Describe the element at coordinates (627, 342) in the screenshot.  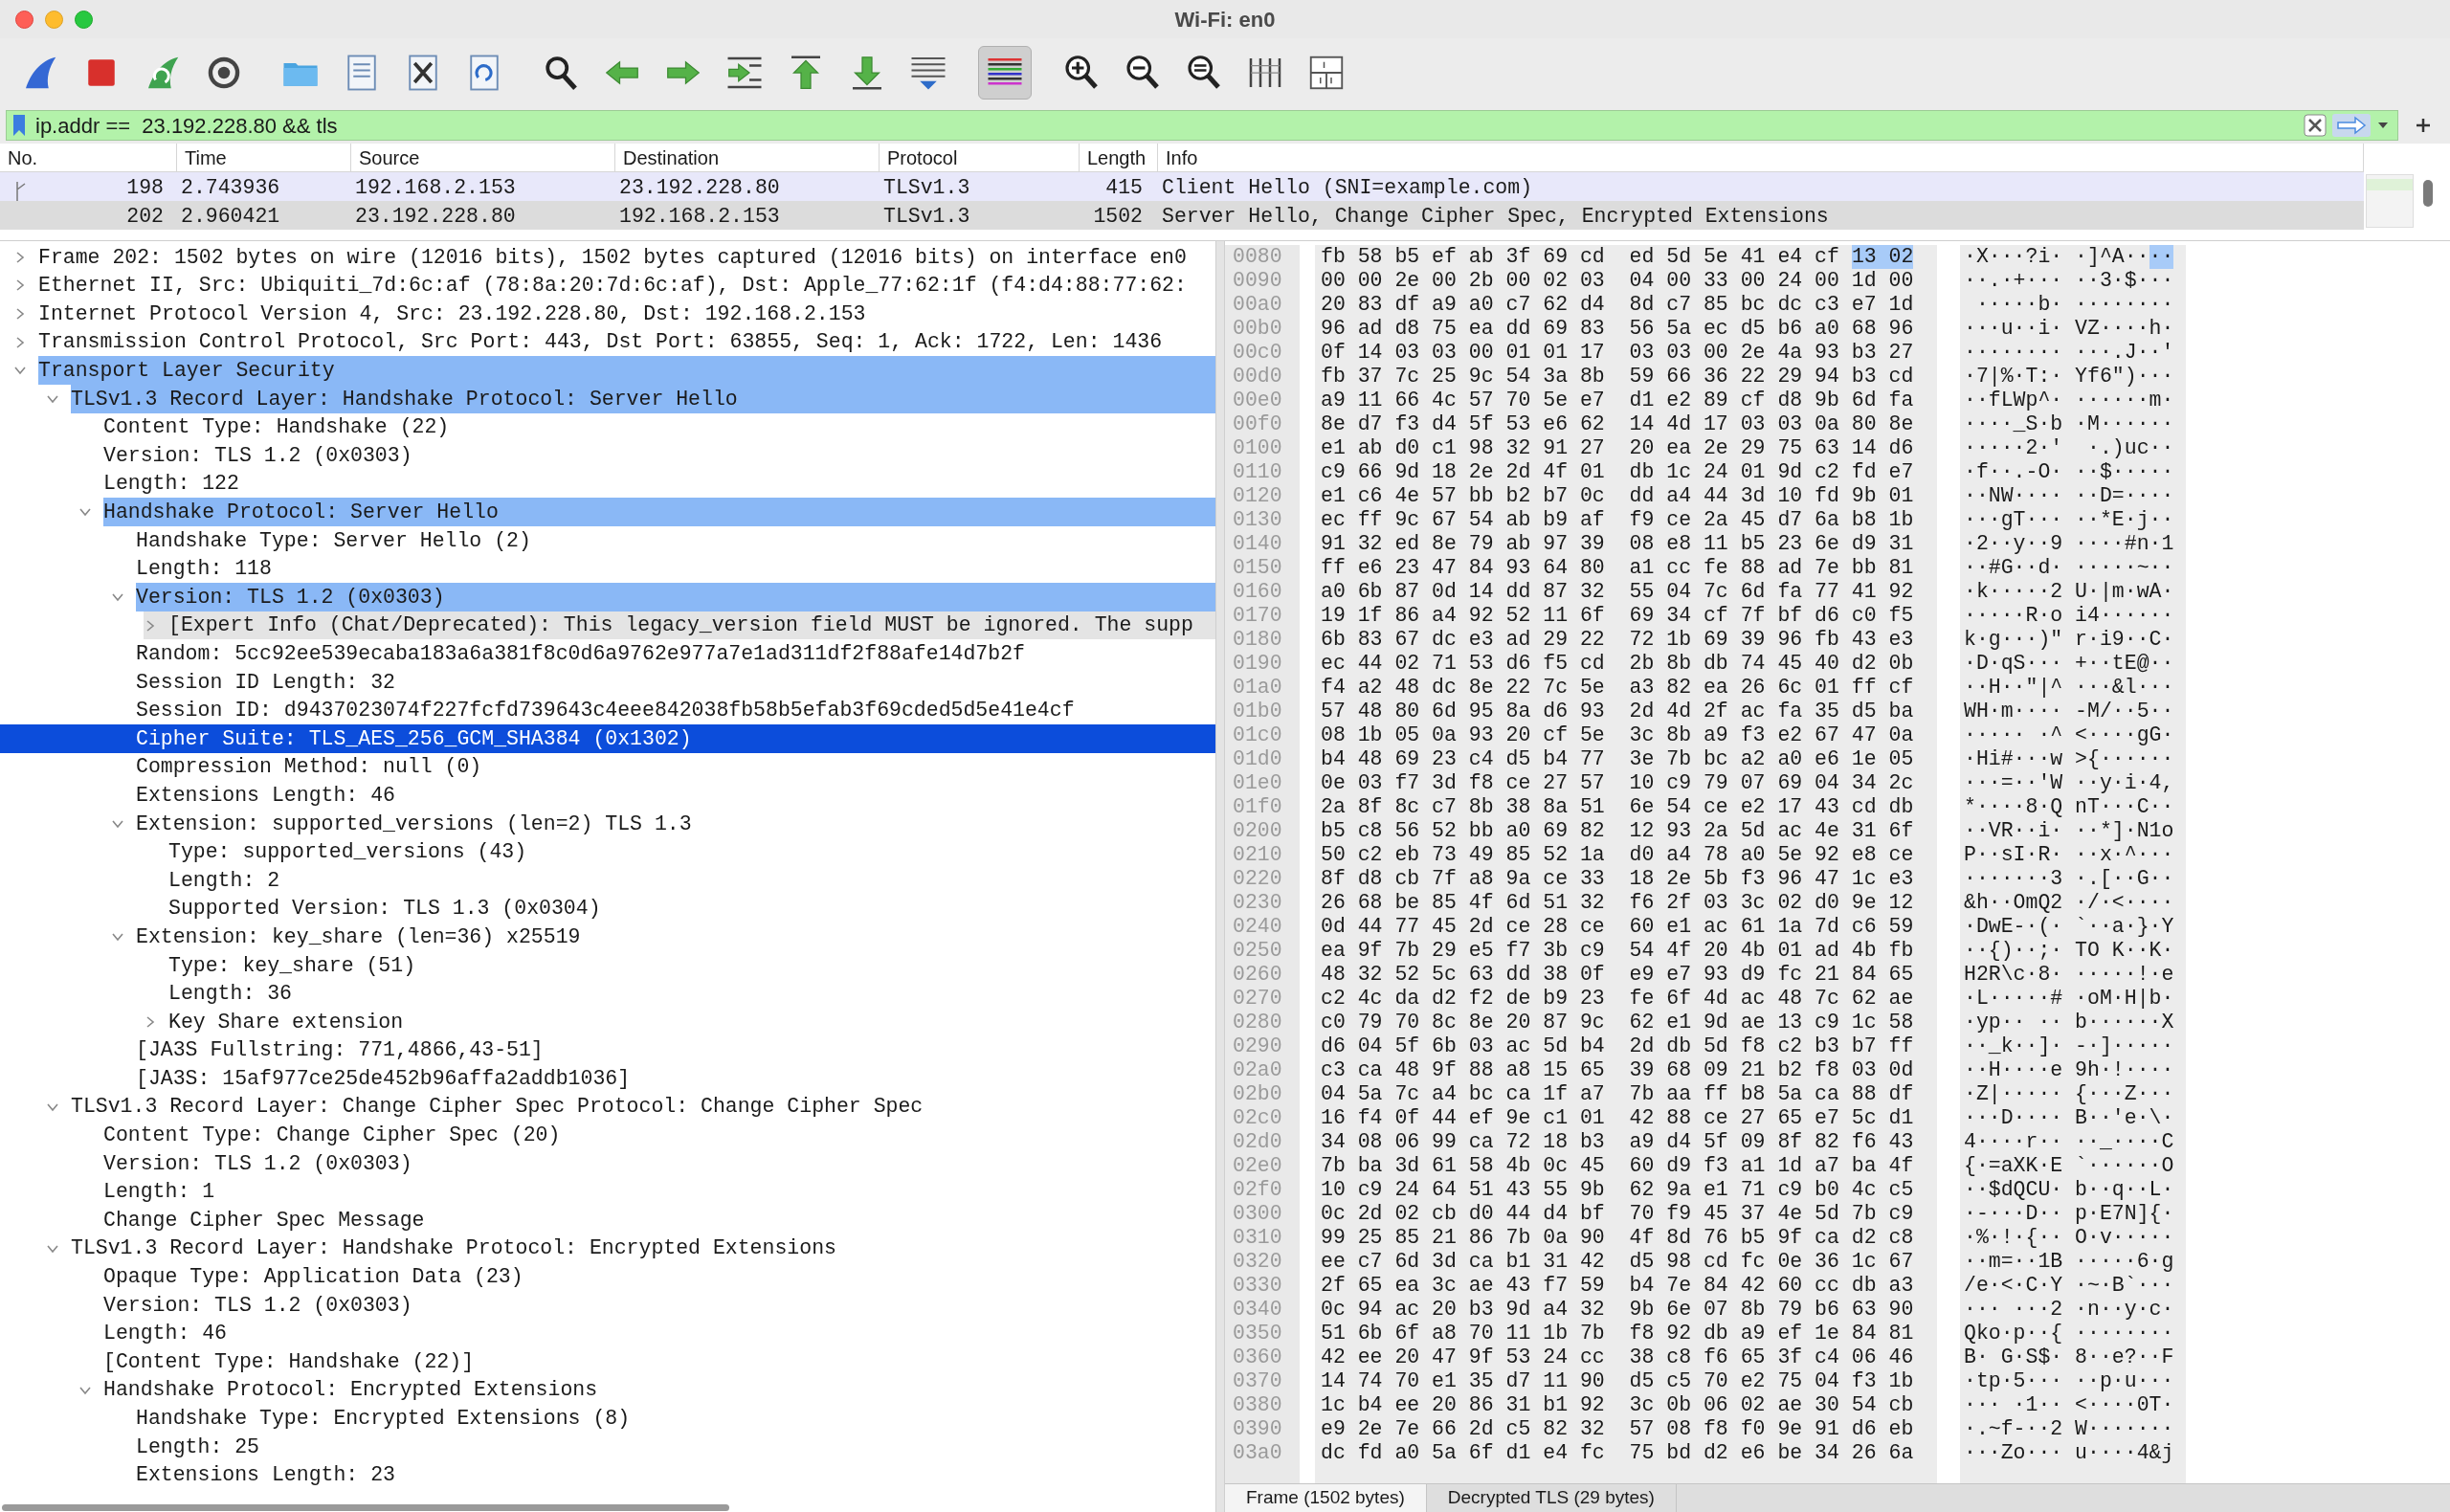
I see `tree-item: Transmission Control Protocol, Src Port: 443, Dst Port: 63855, Seq: 1, Ack: 1722, Len: 1436` at that location.